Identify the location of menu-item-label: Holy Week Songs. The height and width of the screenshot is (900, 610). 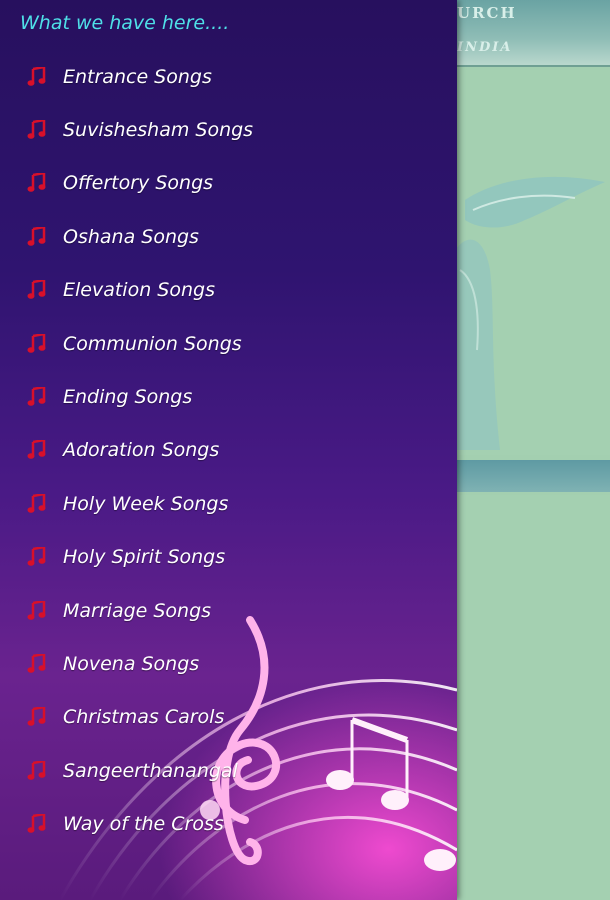
(146, 503).